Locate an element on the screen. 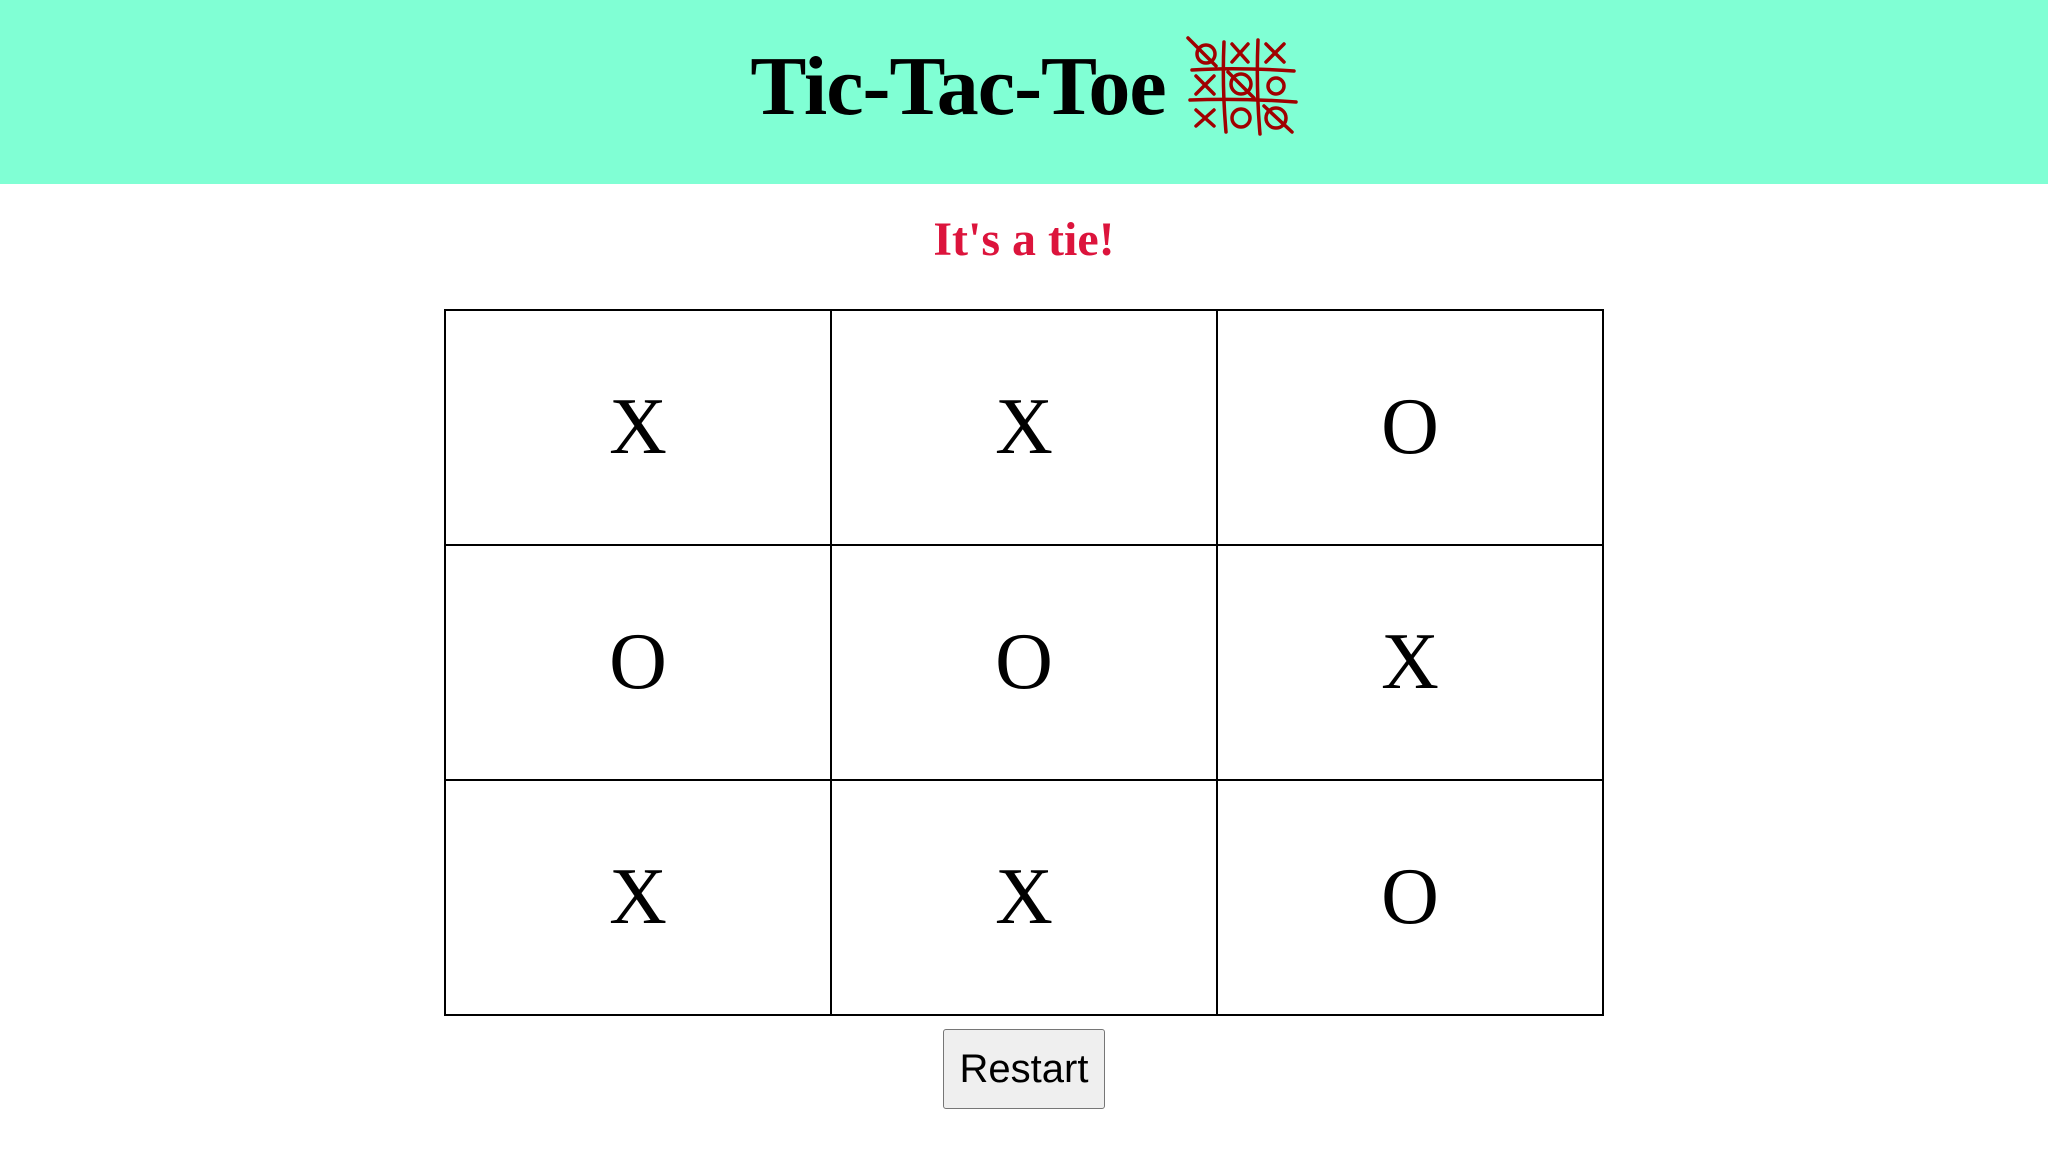  title-group: Tic-Tac-Toe is located at coordinates (1024, 86).